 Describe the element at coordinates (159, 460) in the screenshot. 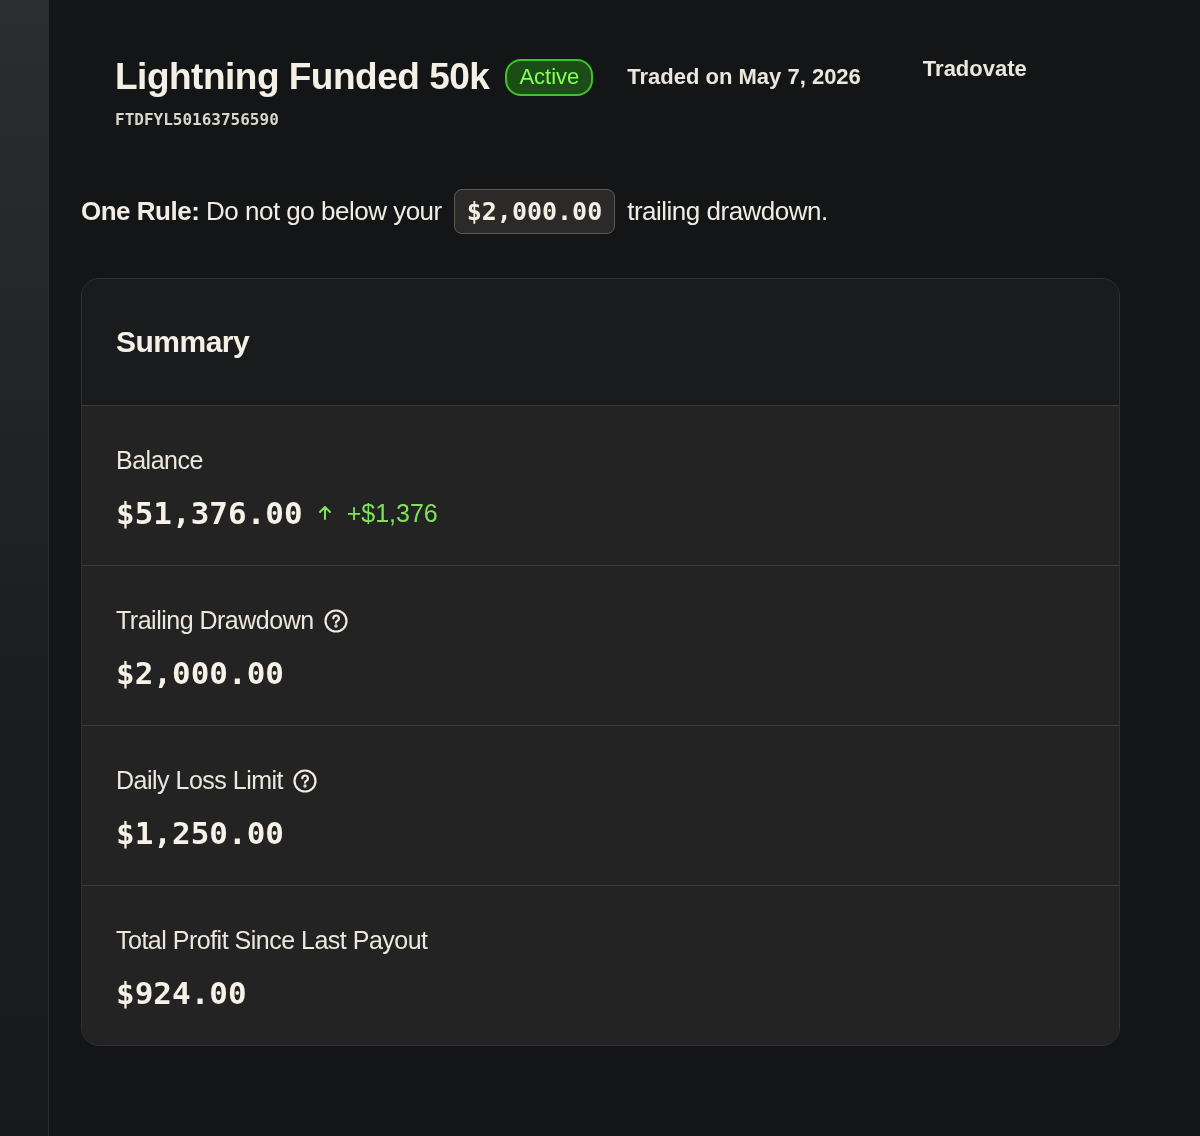

I see `metric-label: Balance` at that location.